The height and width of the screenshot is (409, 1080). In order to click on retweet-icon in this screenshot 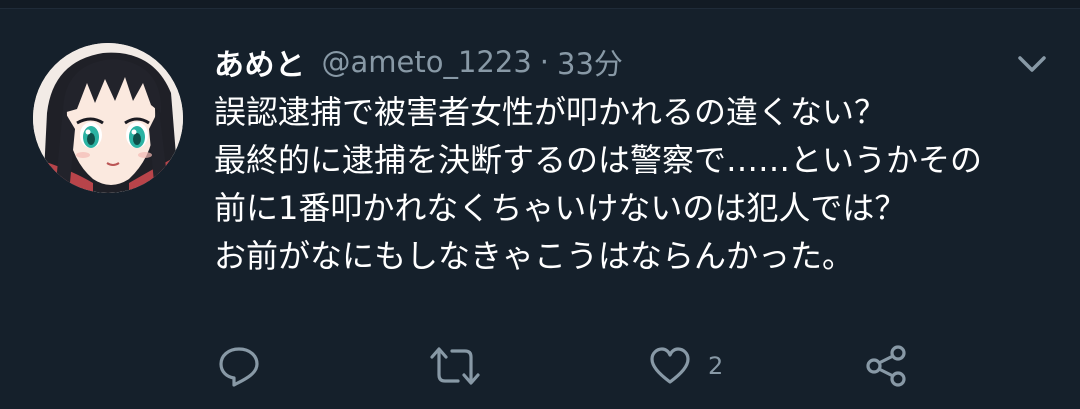, I will do `click(455, 366)`.